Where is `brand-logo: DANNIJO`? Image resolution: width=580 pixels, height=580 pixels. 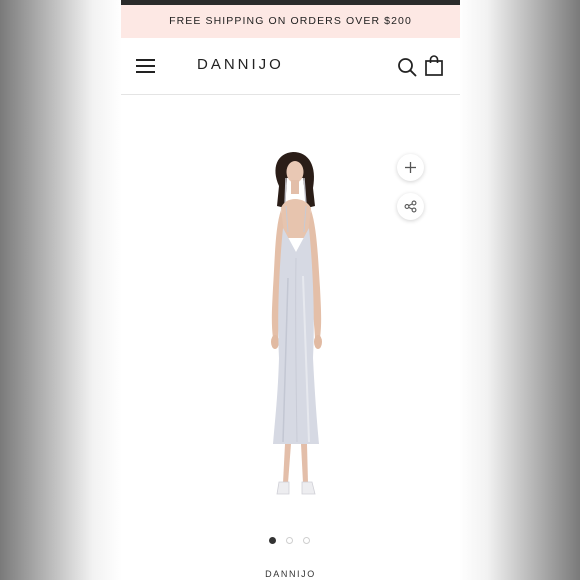
brand-logo: DANNIJO is located at coordinates (240, 64).